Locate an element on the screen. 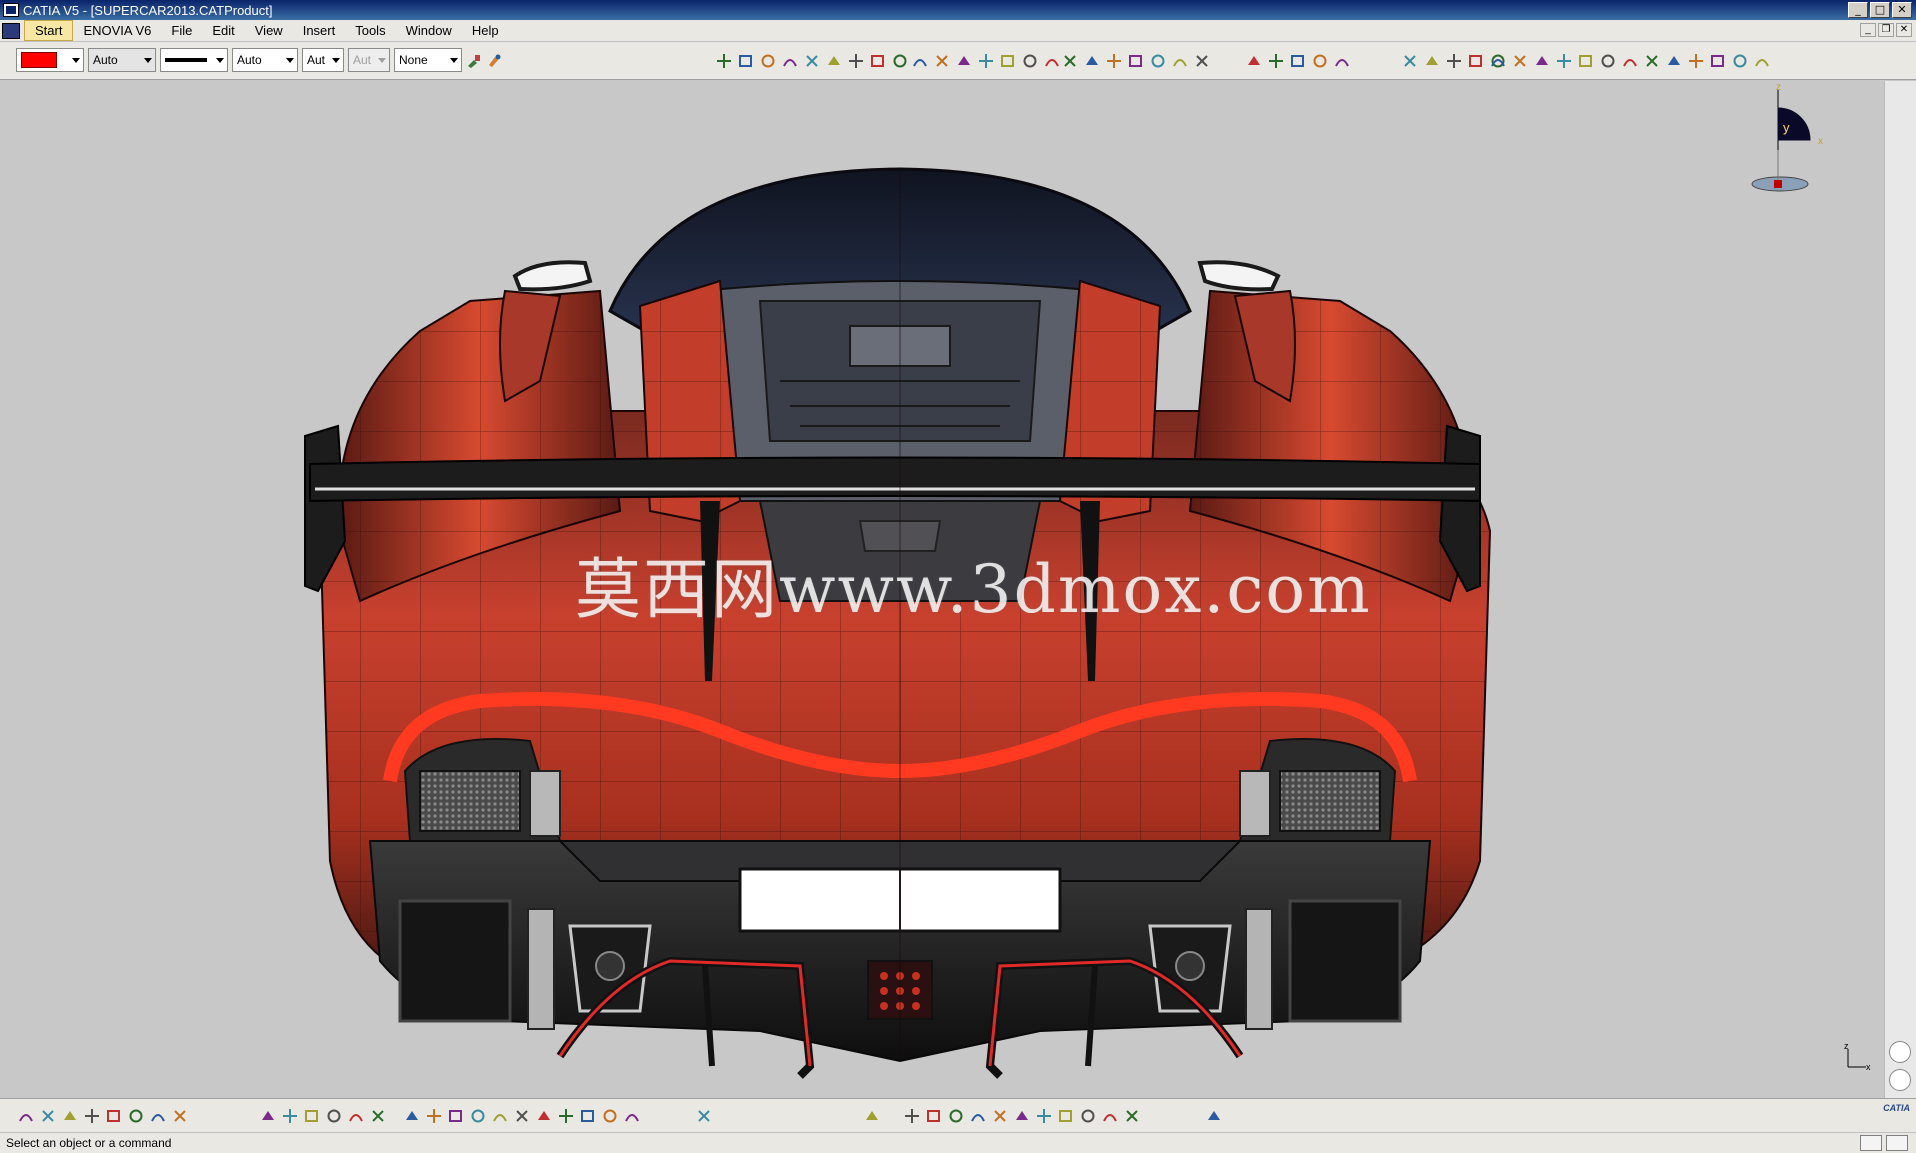 This screenshot has width=1916, height=1153. menu-edit: Edit is located at coordinates (223, 30).